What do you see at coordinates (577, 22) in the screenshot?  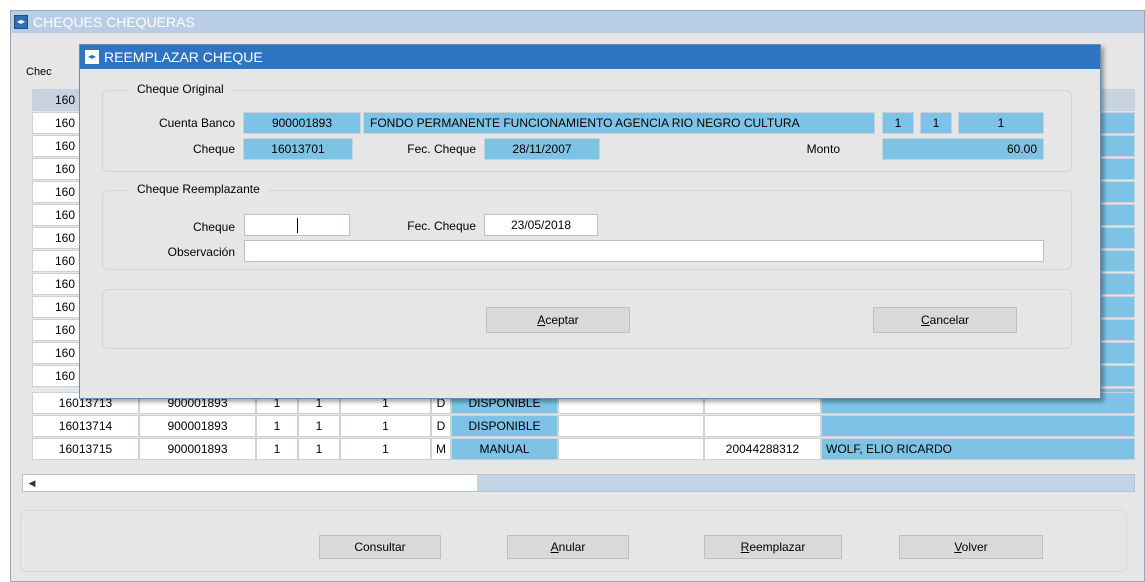 I see `main-titlebar: ◂▸ CHEQUES CHEQUERAS` at bounding box center [577, 22].